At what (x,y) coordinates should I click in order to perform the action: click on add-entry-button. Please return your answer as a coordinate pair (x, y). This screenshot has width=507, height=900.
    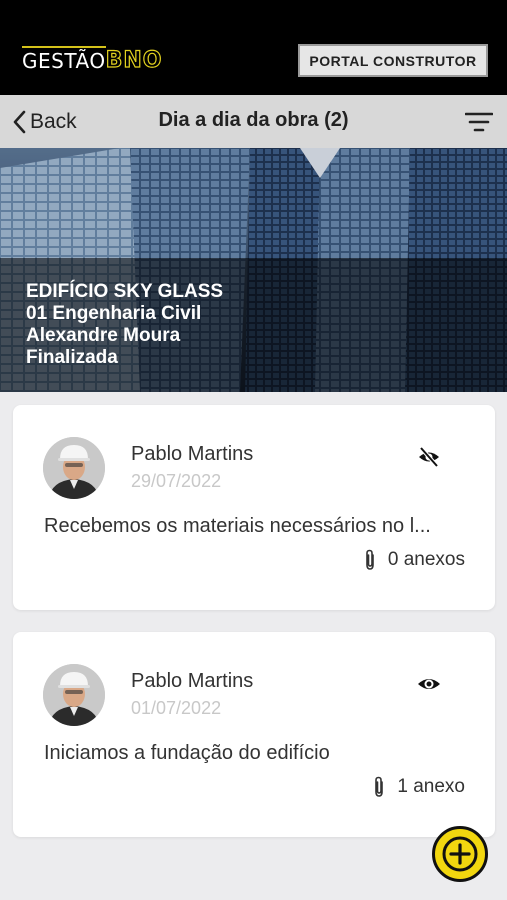
    Looking at the image, I should click on (460, 854).